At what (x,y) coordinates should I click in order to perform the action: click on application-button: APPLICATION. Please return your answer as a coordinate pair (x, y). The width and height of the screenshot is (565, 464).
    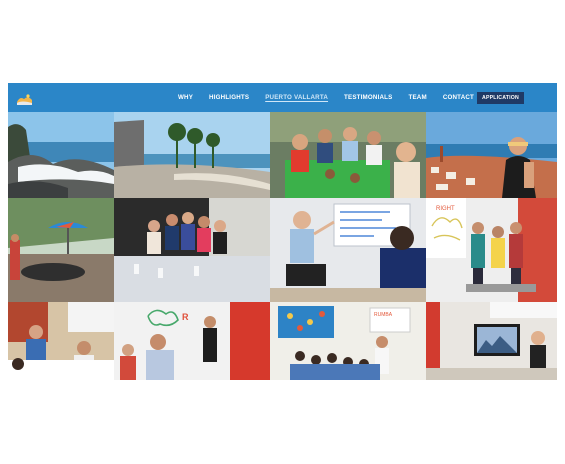
    Looking at the image, I should click on (500, 98).